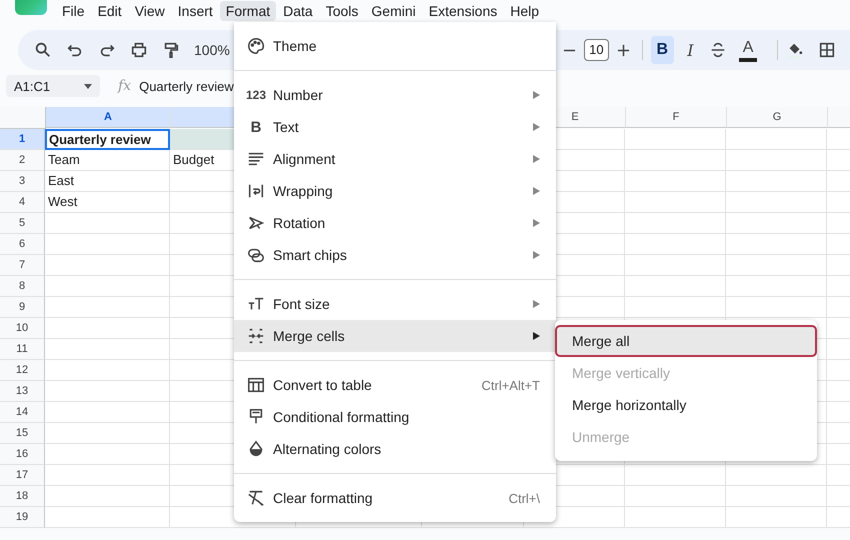 Image resolution: width=850 pixels, height=540 pixels. What do you see at coordinates (107, 181) in the screenshot?
I see `table-cell: East` at bounding box center [107, 181].